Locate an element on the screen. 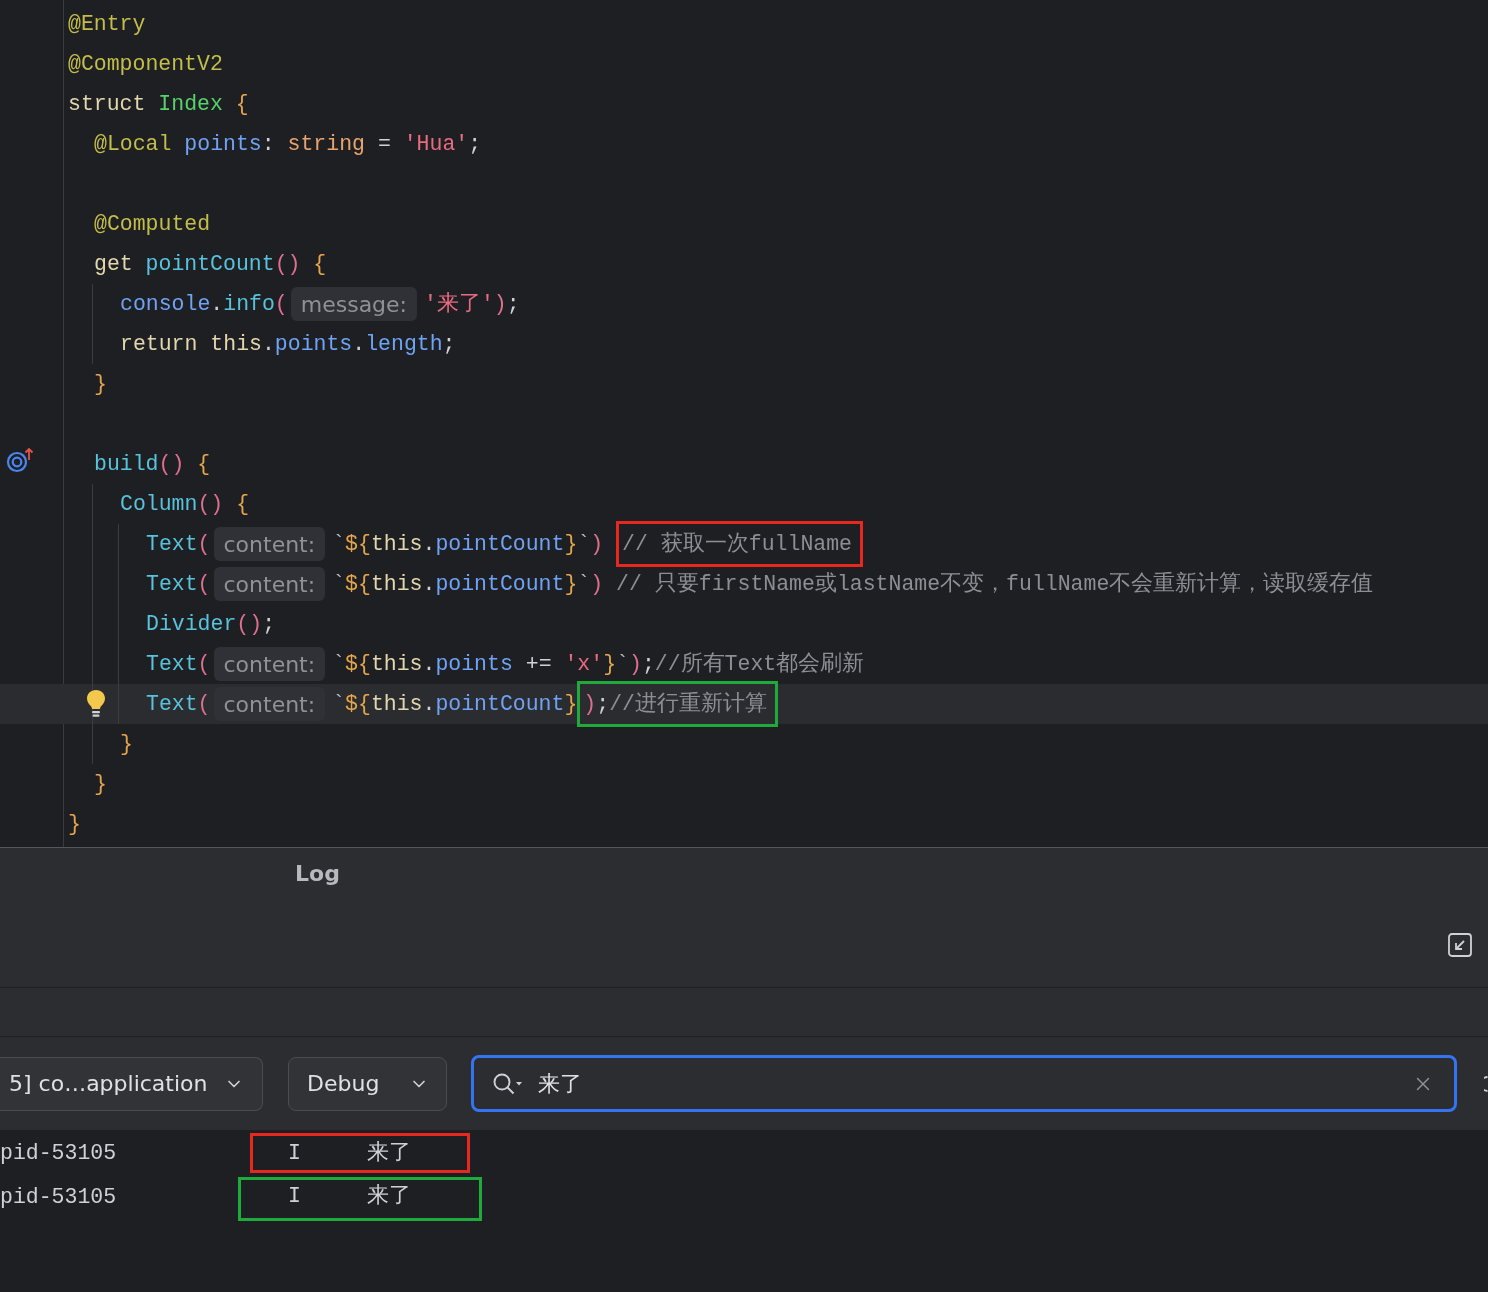 This screenshot has height=1292, width=1488. code-text: return this.points.length; is located at coordinates (288, 344).